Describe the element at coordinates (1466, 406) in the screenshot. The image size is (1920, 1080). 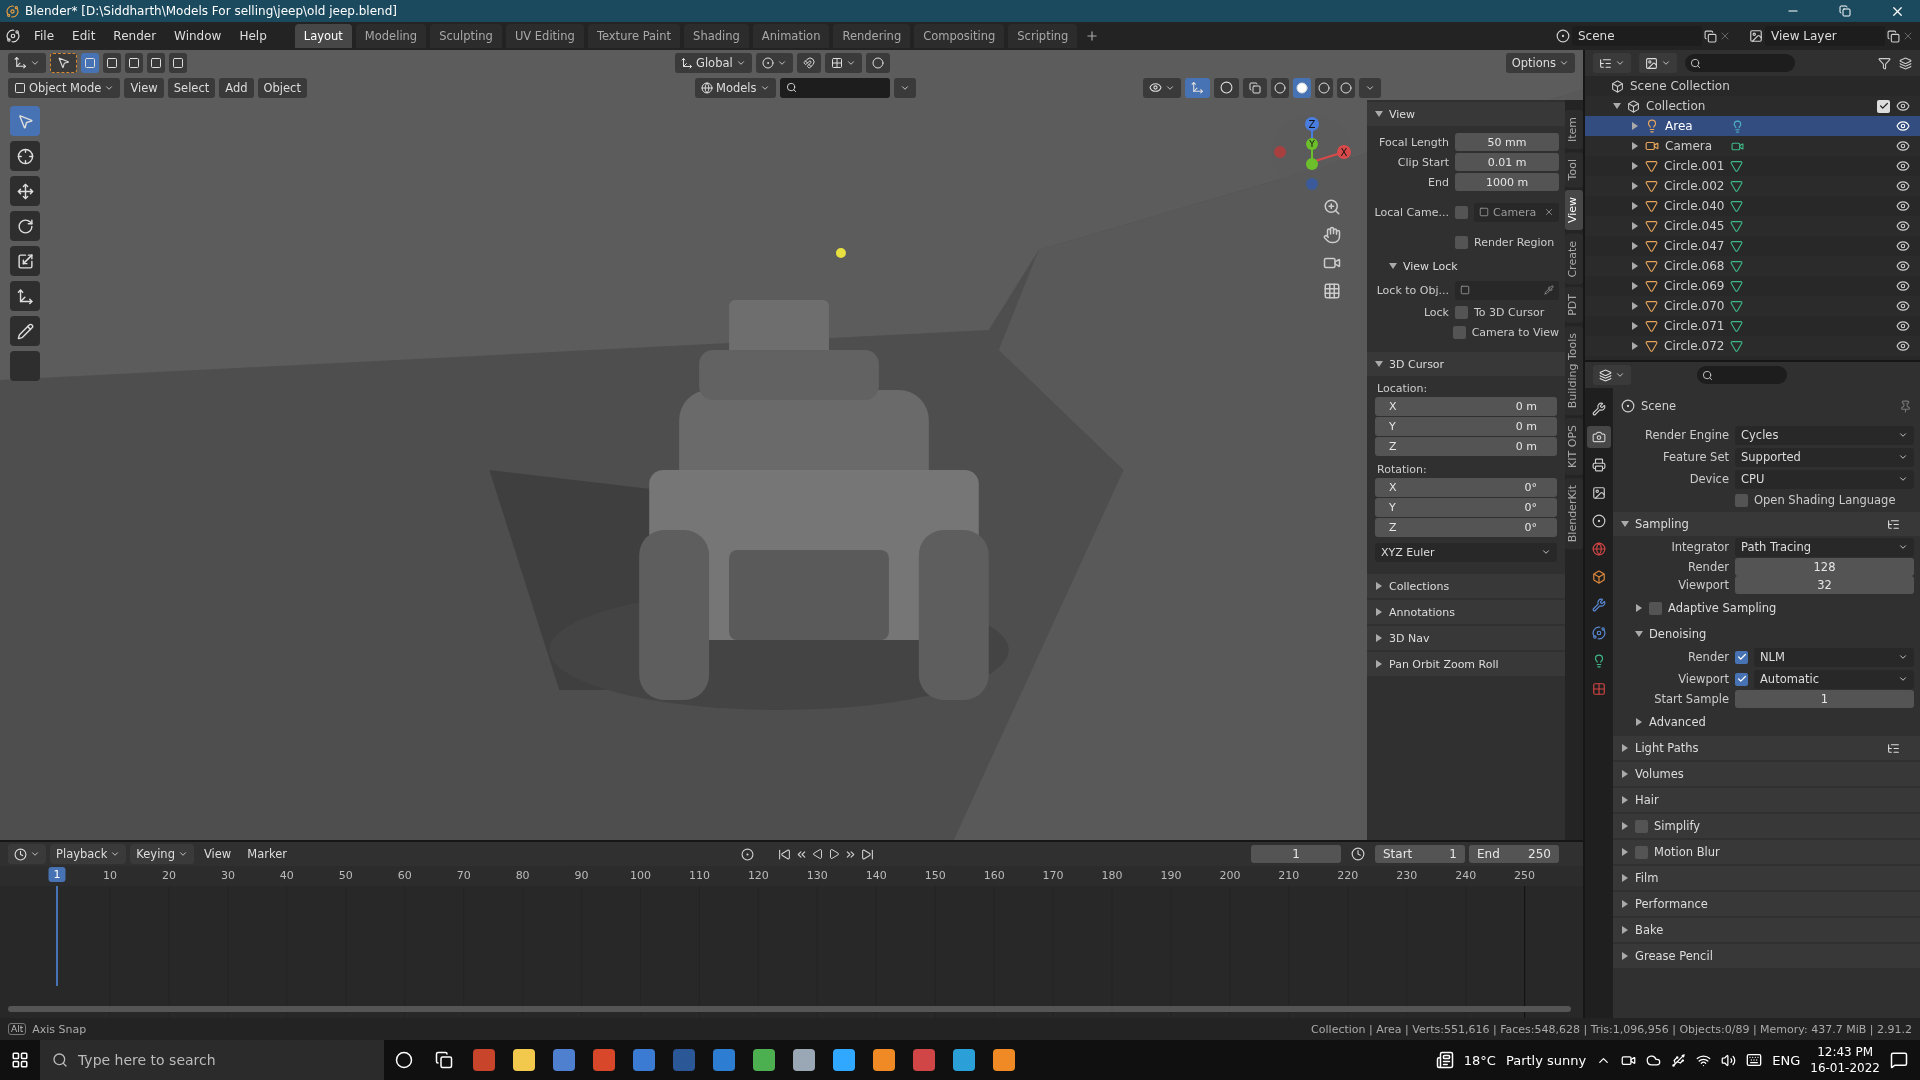
I see `number-field: X 0 m` at that location.